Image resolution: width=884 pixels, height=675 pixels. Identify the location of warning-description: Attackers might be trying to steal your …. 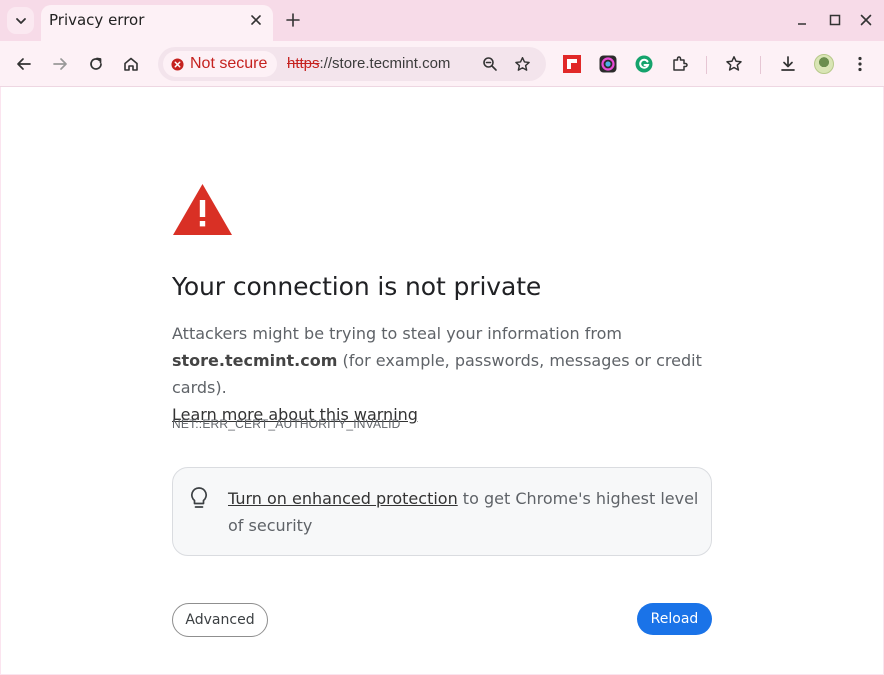
(452, 374).